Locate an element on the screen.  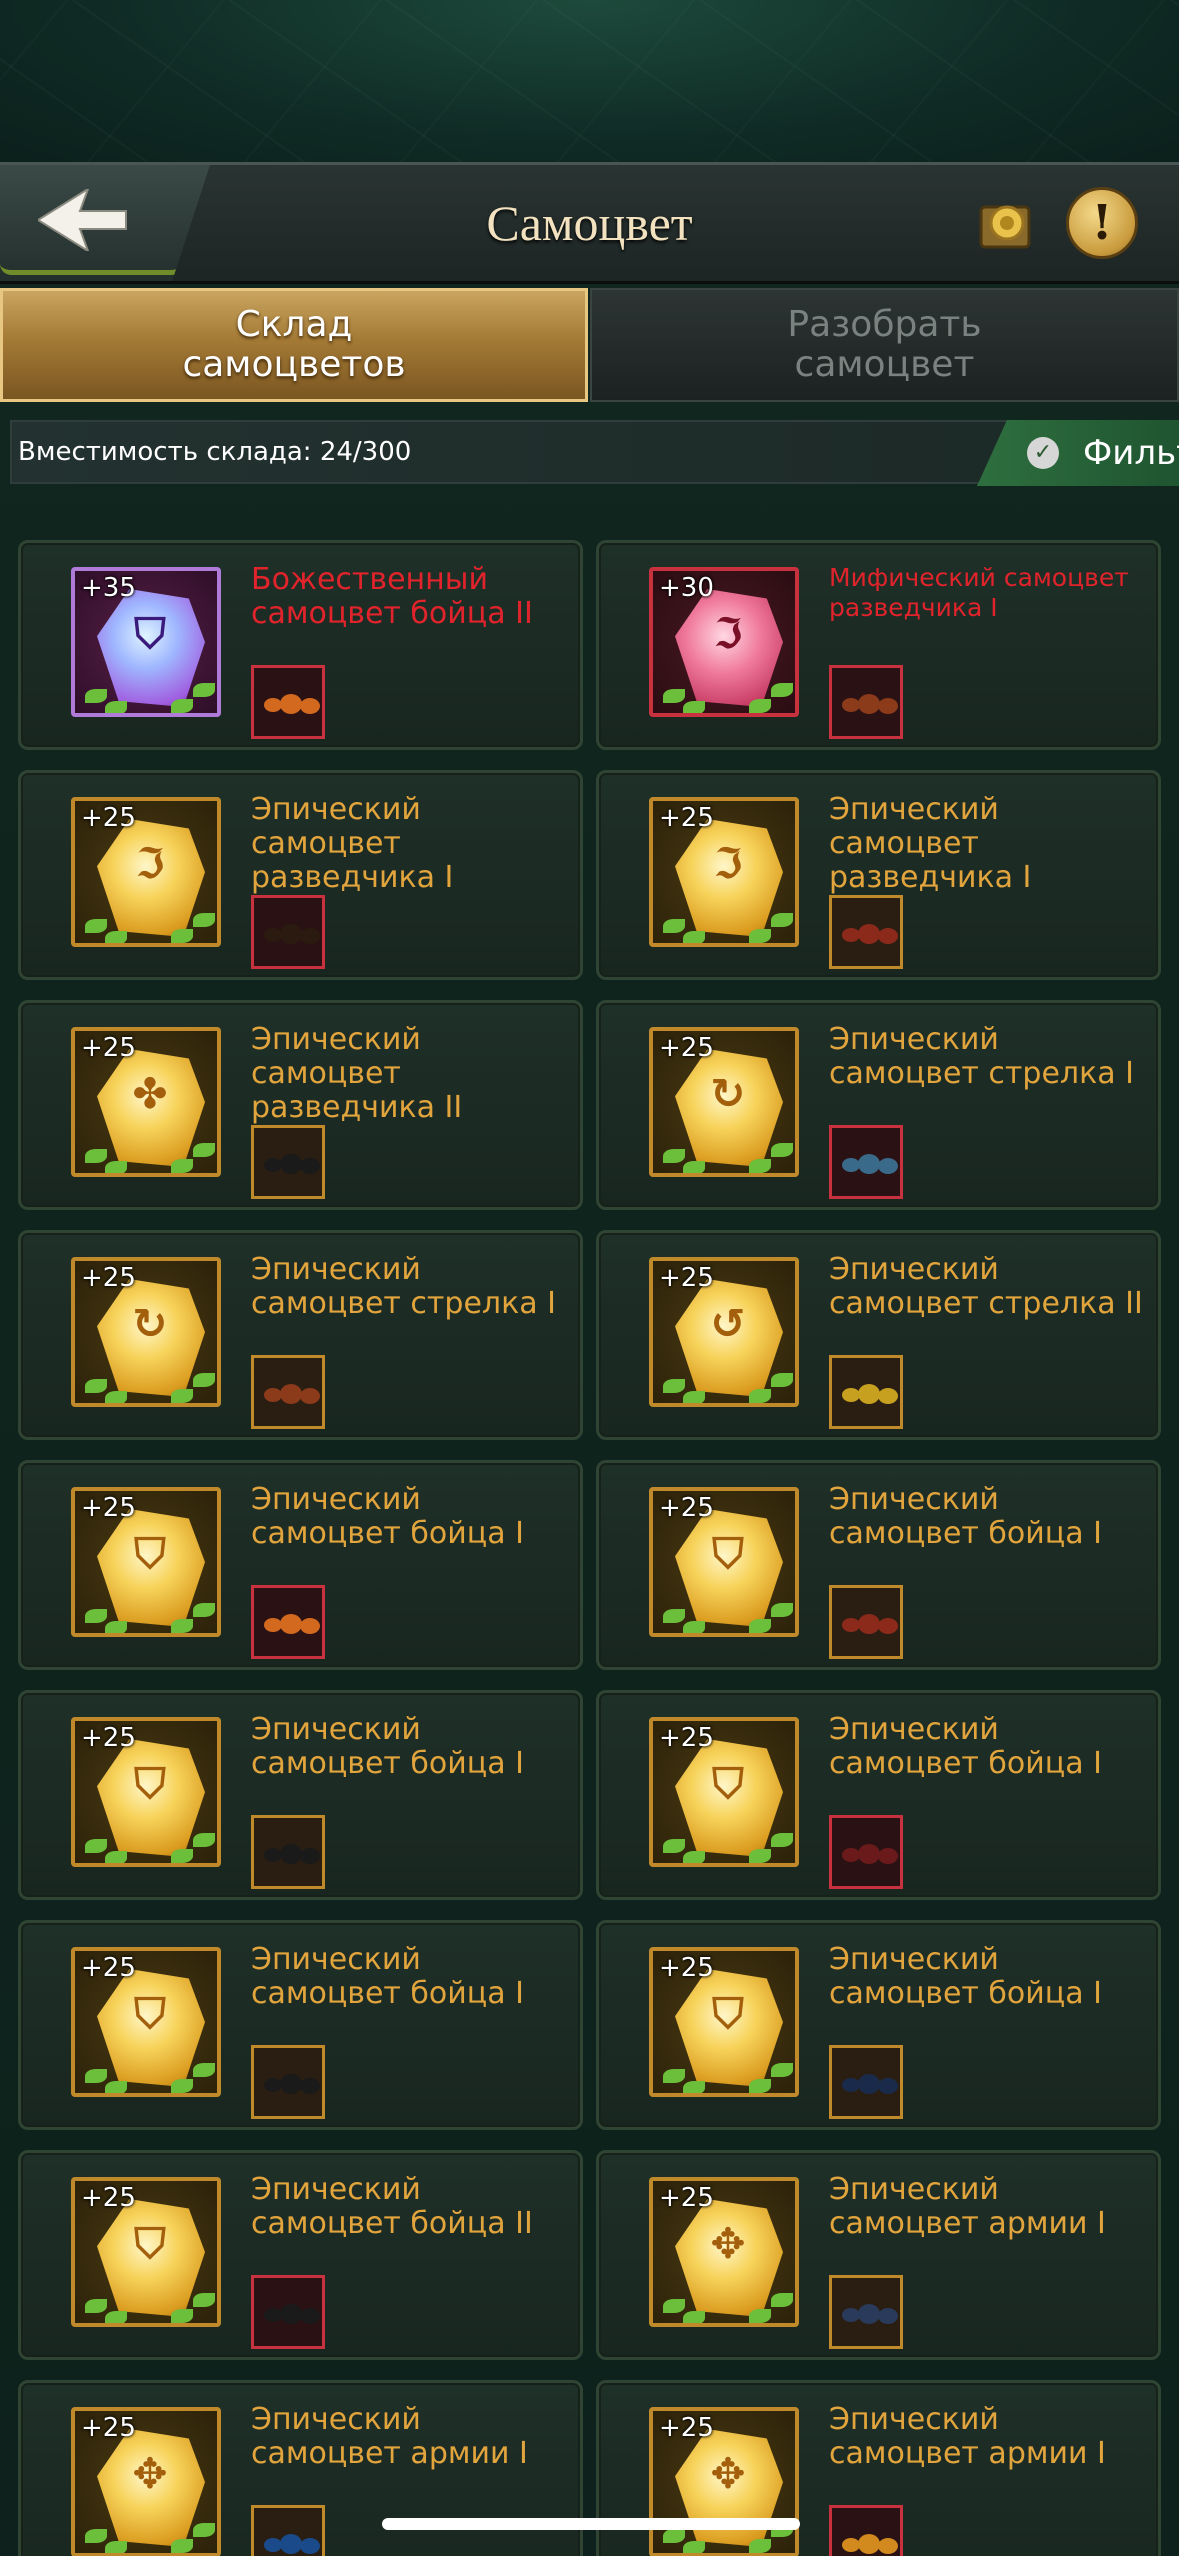
home-indicator is located at coordinates (591, 2524).